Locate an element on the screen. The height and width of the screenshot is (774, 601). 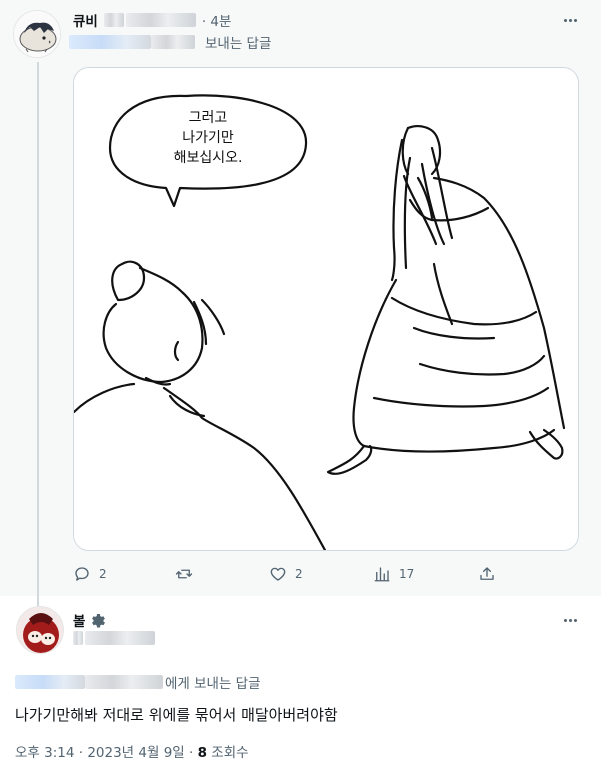
retweet-button is located at coordinates (184, 574).